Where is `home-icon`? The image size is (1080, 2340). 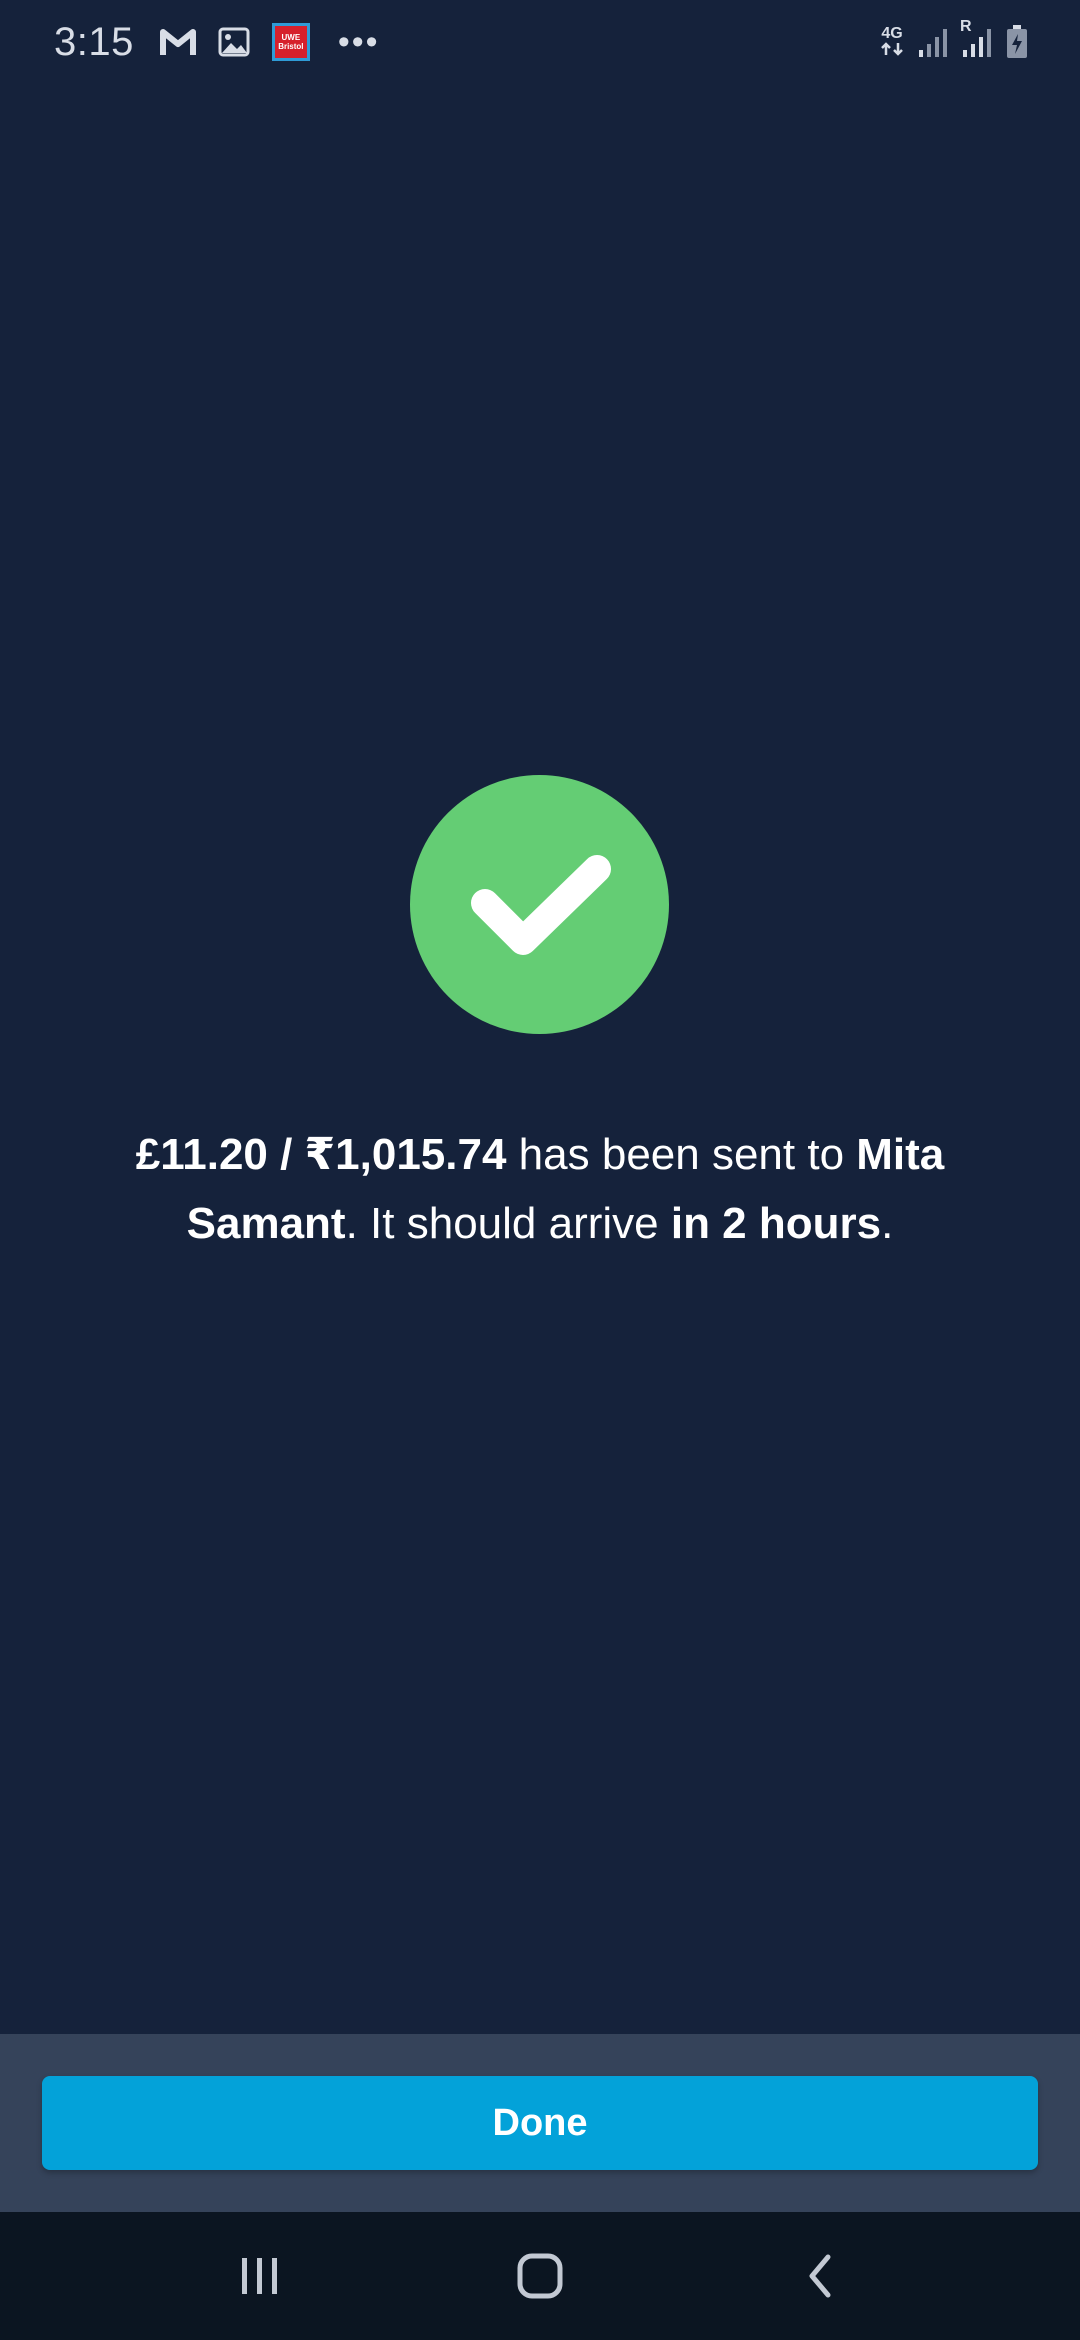
home-icon is located at coordinates (540, 2276).